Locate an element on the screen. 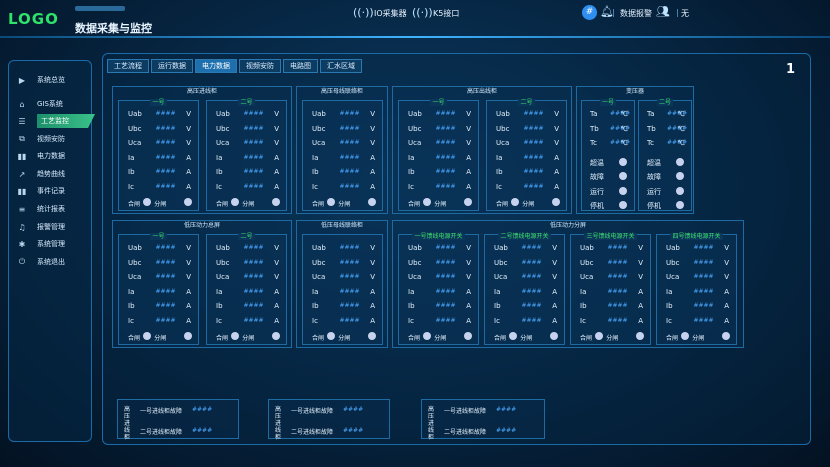  sidebar-item-label: 报警管理 is located at coordinates (51, 227).